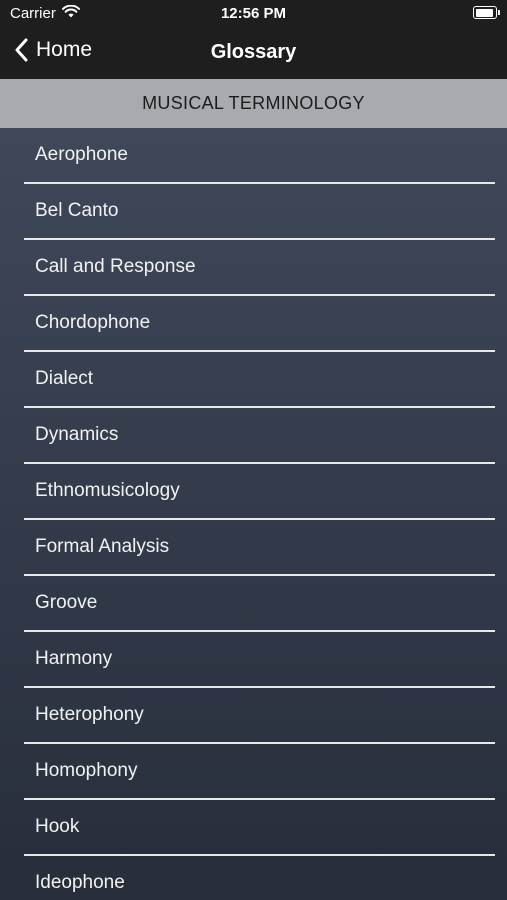 This screenshot has width=507, height=900. What do you see at coordinates (259, 604) in the screenshot?
I see `list-item: Groove` at bounding box center [259, 604].